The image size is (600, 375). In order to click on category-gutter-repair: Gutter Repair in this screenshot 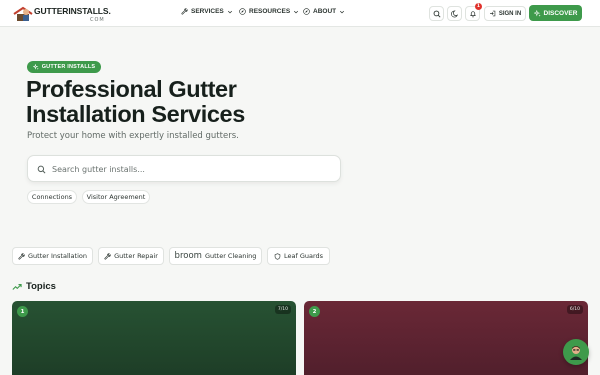, I will do `click(131, 256)`.